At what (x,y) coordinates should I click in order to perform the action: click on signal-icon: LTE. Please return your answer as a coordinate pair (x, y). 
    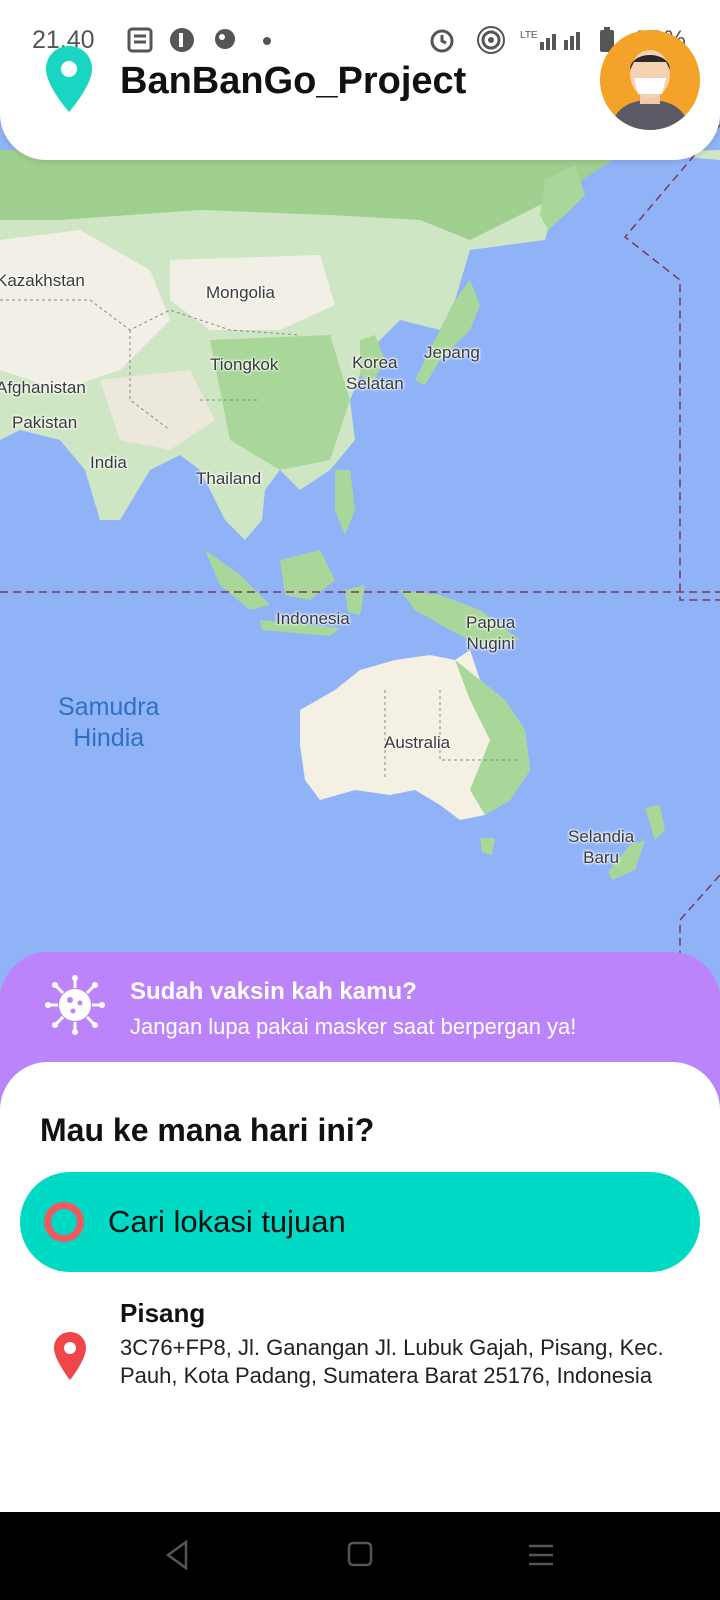
    Looking at the image, I should click on (550, 40).